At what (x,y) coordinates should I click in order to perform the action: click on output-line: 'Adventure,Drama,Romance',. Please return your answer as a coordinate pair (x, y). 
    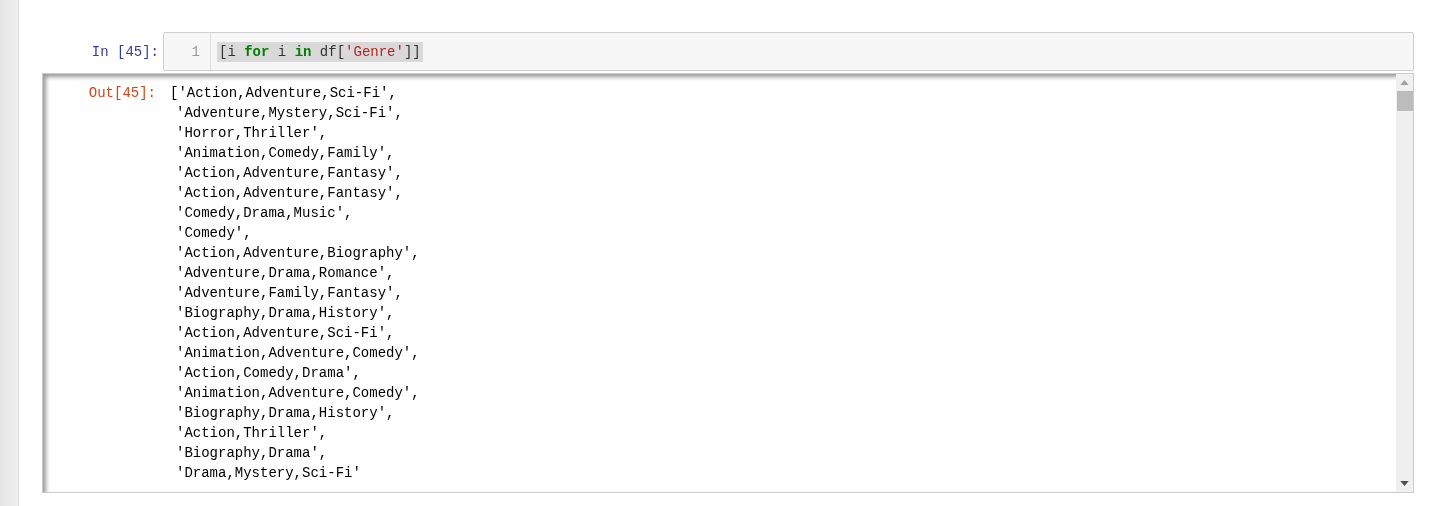
    Looking at the image, I should click on (285, 273).